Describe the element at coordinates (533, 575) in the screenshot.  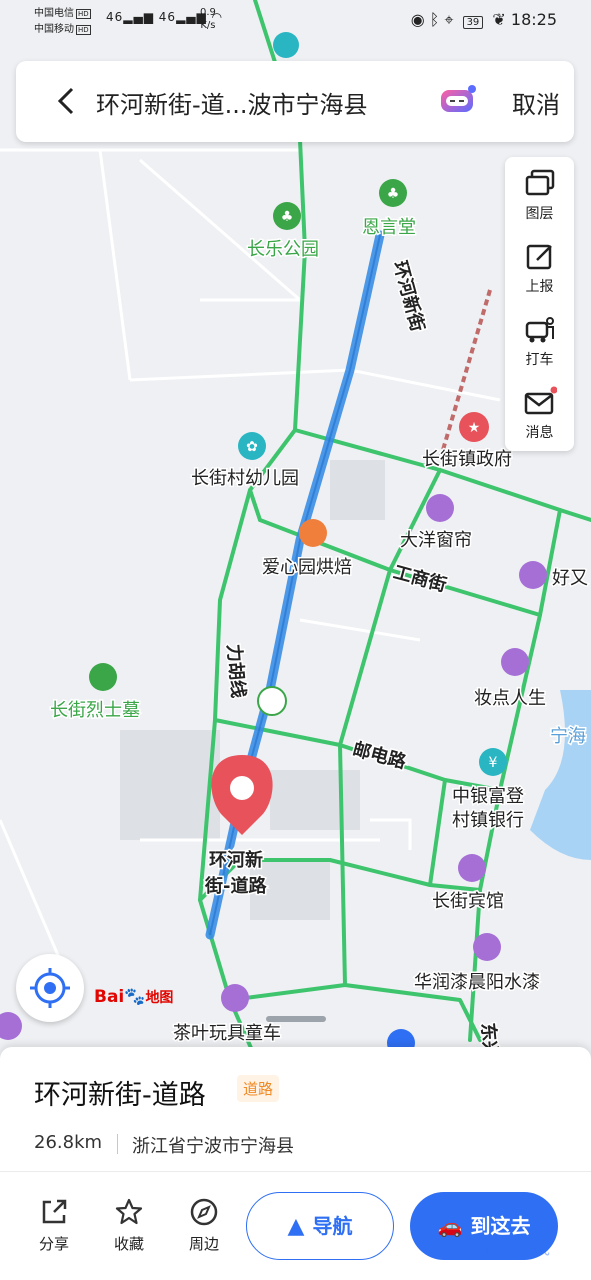
I see `shop-icon` at that location.